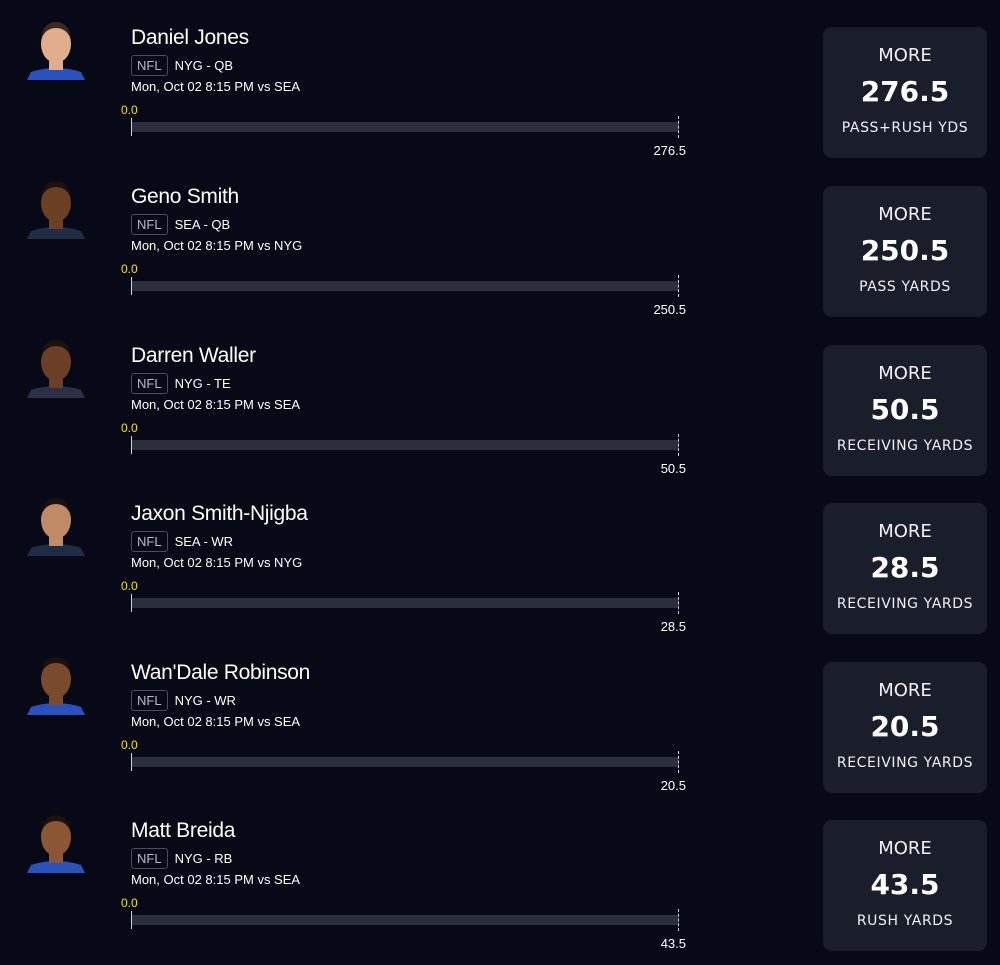 Image resolution: width=1000 pixels, height=965 pixels. Describe the element at coordinates (202, 383) in the screenshot. I see `team-position: NYG - TE` at that location.